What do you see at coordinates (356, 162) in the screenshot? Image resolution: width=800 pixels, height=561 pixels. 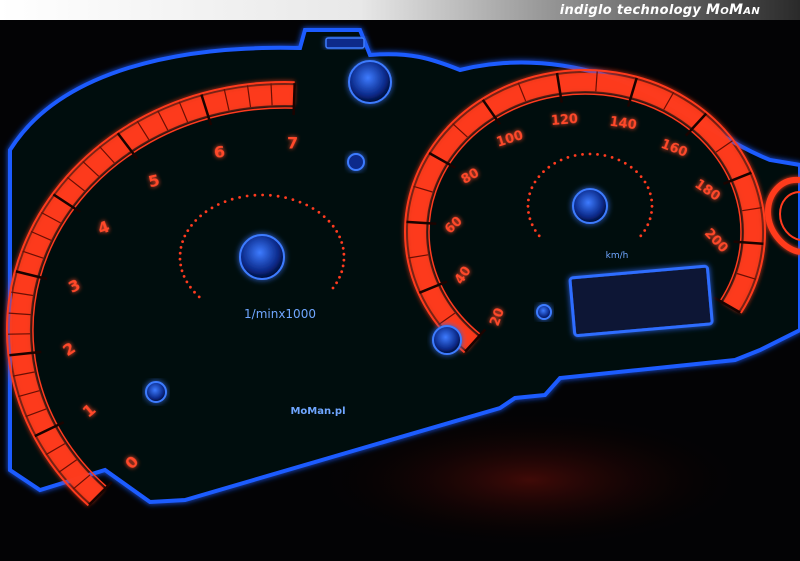 I see `indicator-dot-upper` at bounding box center [356, 162].